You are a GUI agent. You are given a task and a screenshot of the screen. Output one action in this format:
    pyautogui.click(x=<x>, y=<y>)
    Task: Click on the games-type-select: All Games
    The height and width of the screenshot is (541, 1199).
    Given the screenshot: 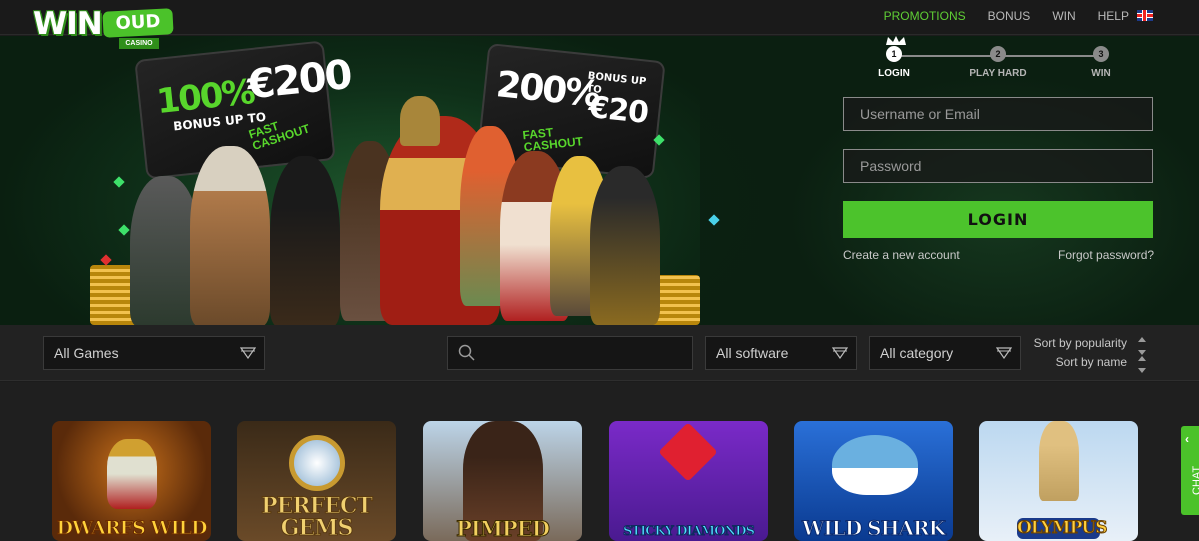 What is the action you would take?
    pyautogui.click(x=154, y=353)
    